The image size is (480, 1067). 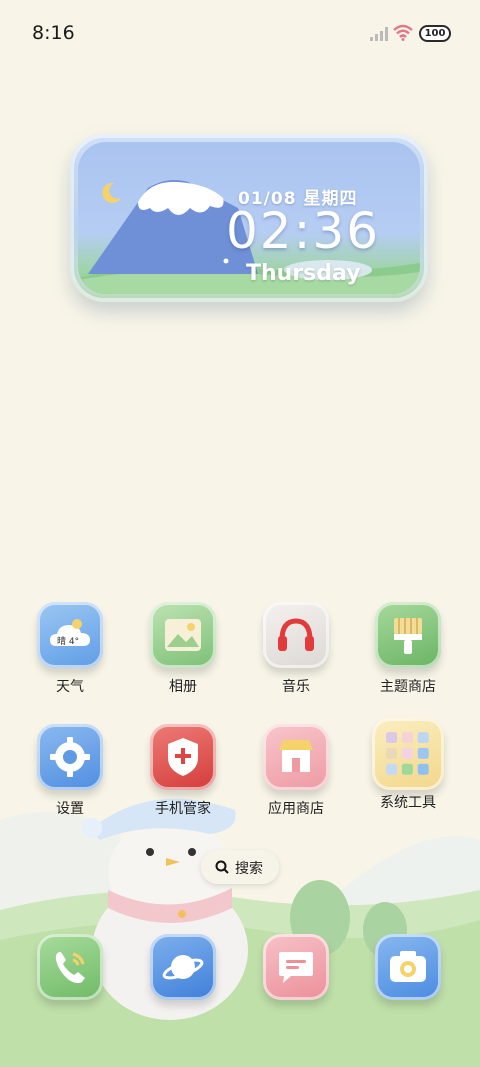 What do you see at coordinates (70, 635) in the screenshot?
I see `weather-icon: 晴 4°` at bounding box center [70, 635].